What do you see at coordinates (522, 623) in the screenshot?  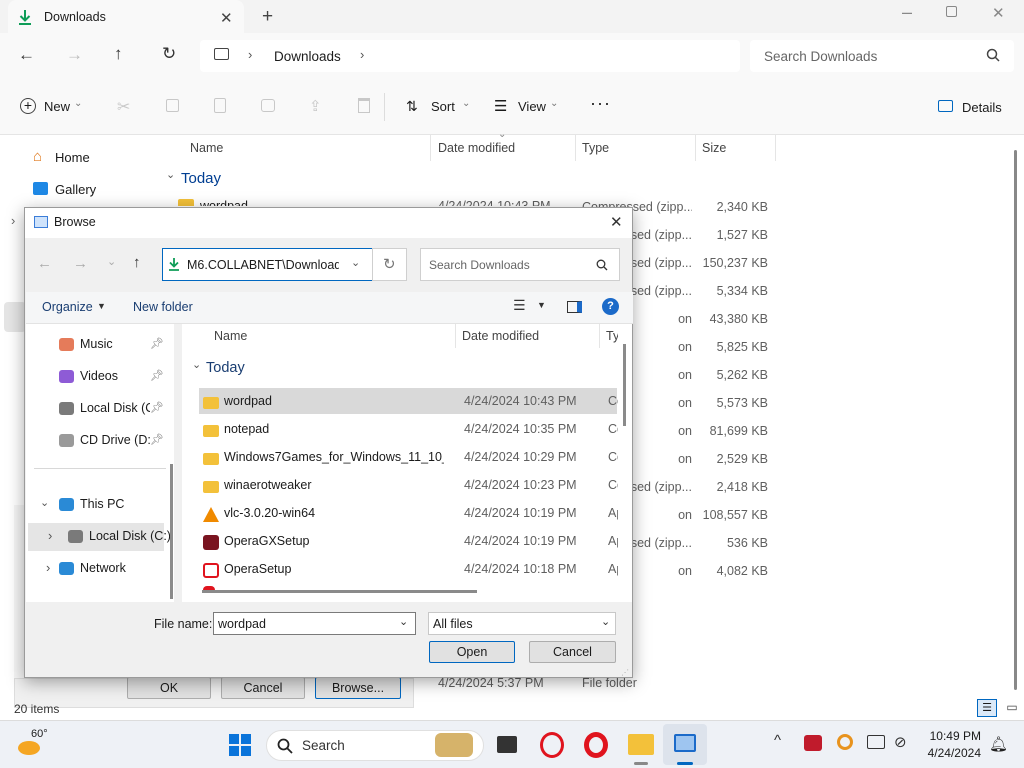 I see `file-type-select: All files ⌄` at bounding box center [522, 623].